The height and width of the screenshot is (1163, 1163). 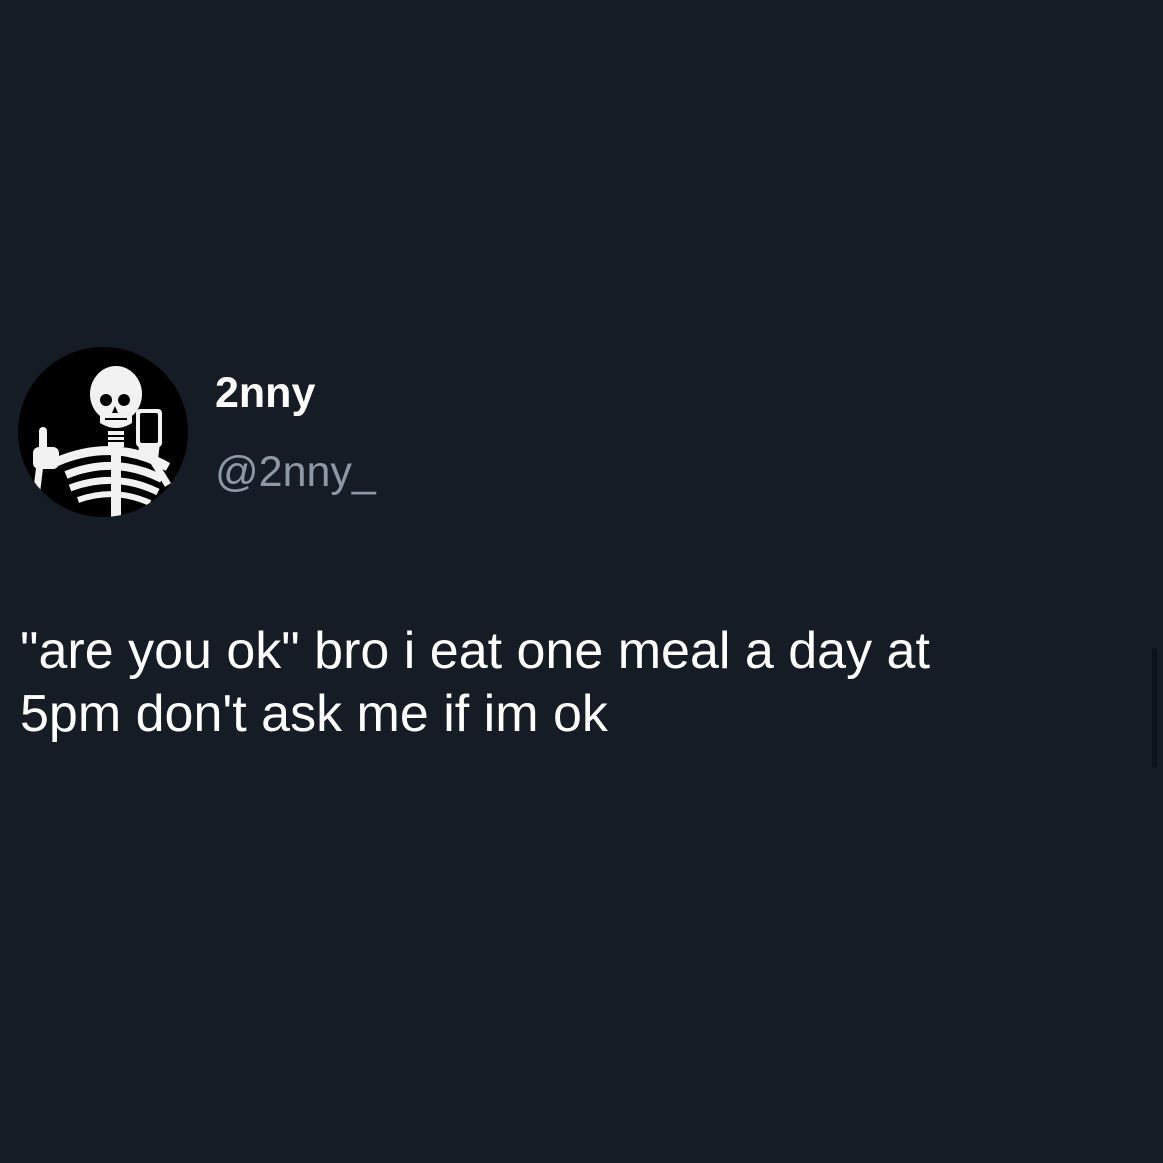 I want to click on skeleton-avatar-icon, so click(x=103, y=432).